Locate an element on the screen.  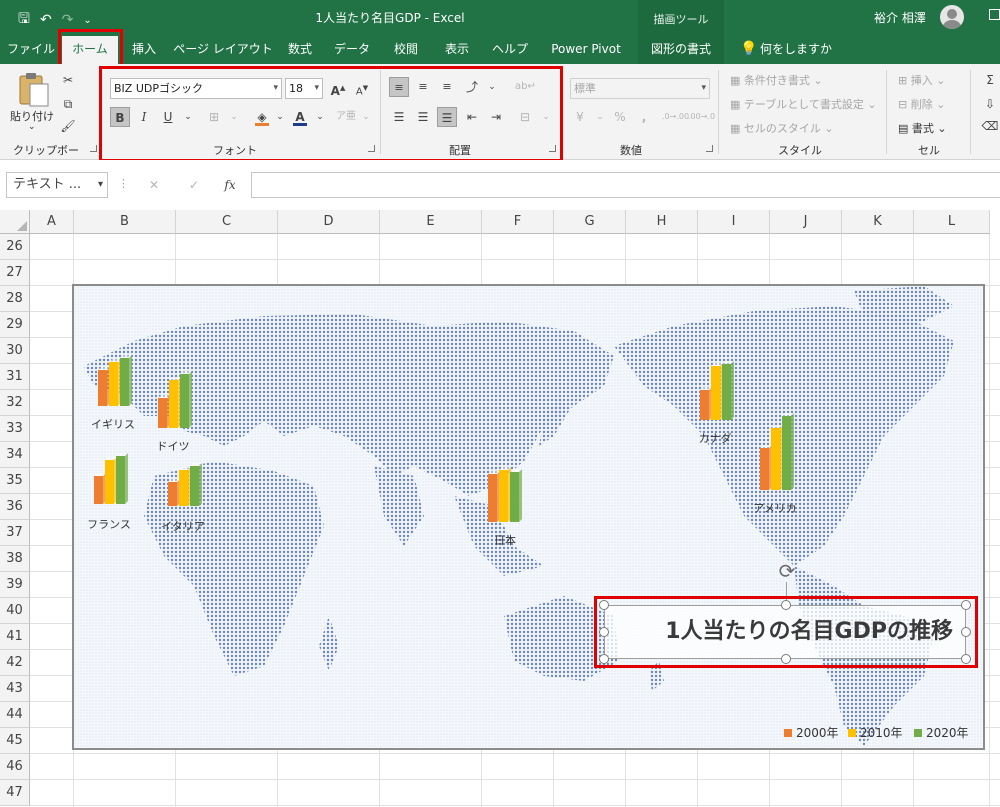
formula-input is located at coordinates (625, 185).